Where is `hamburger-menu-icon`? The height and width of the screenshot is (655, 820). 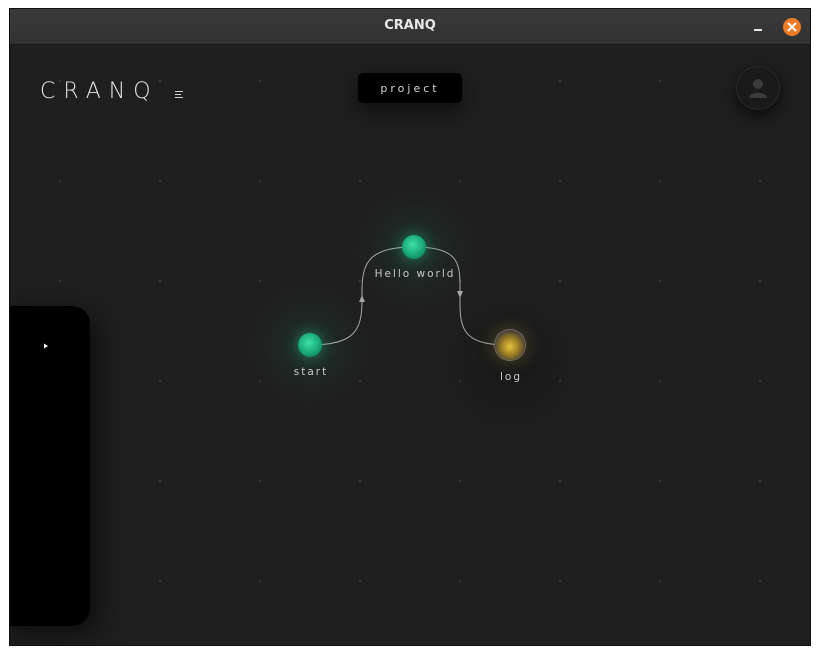
hamburger-menu-icon is located at coordinates (180, 95).